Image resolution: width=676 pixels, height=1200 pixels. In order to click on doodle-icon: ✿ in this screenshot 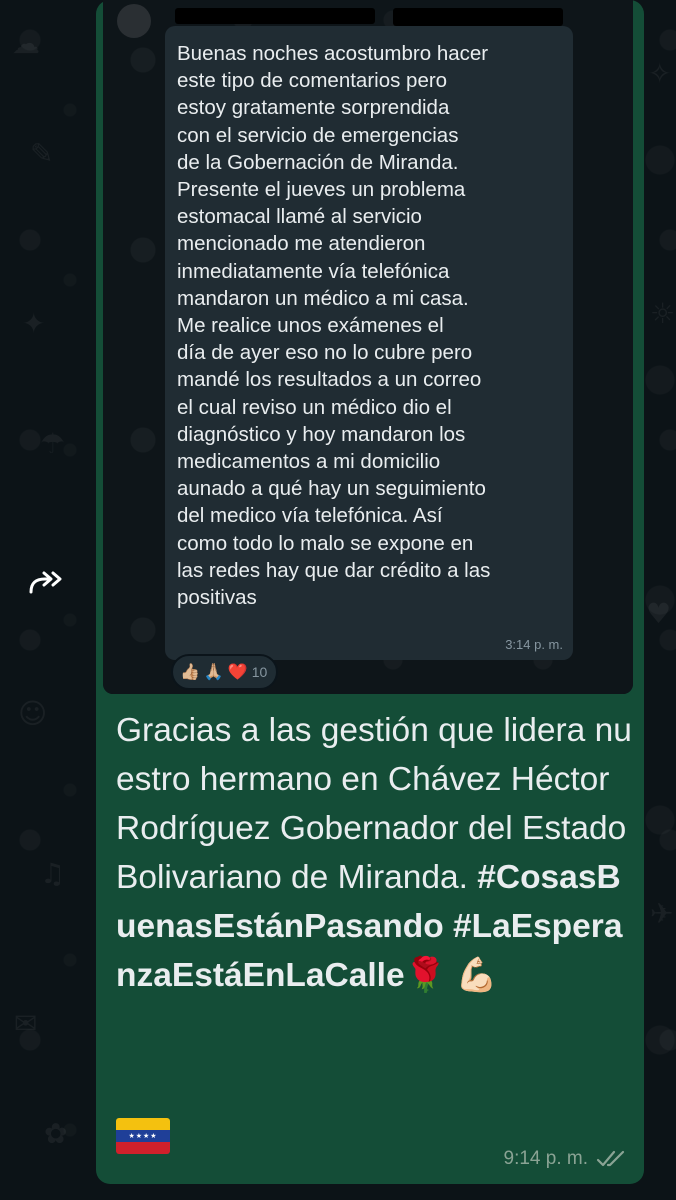, I will do `click(56, 1133)`.